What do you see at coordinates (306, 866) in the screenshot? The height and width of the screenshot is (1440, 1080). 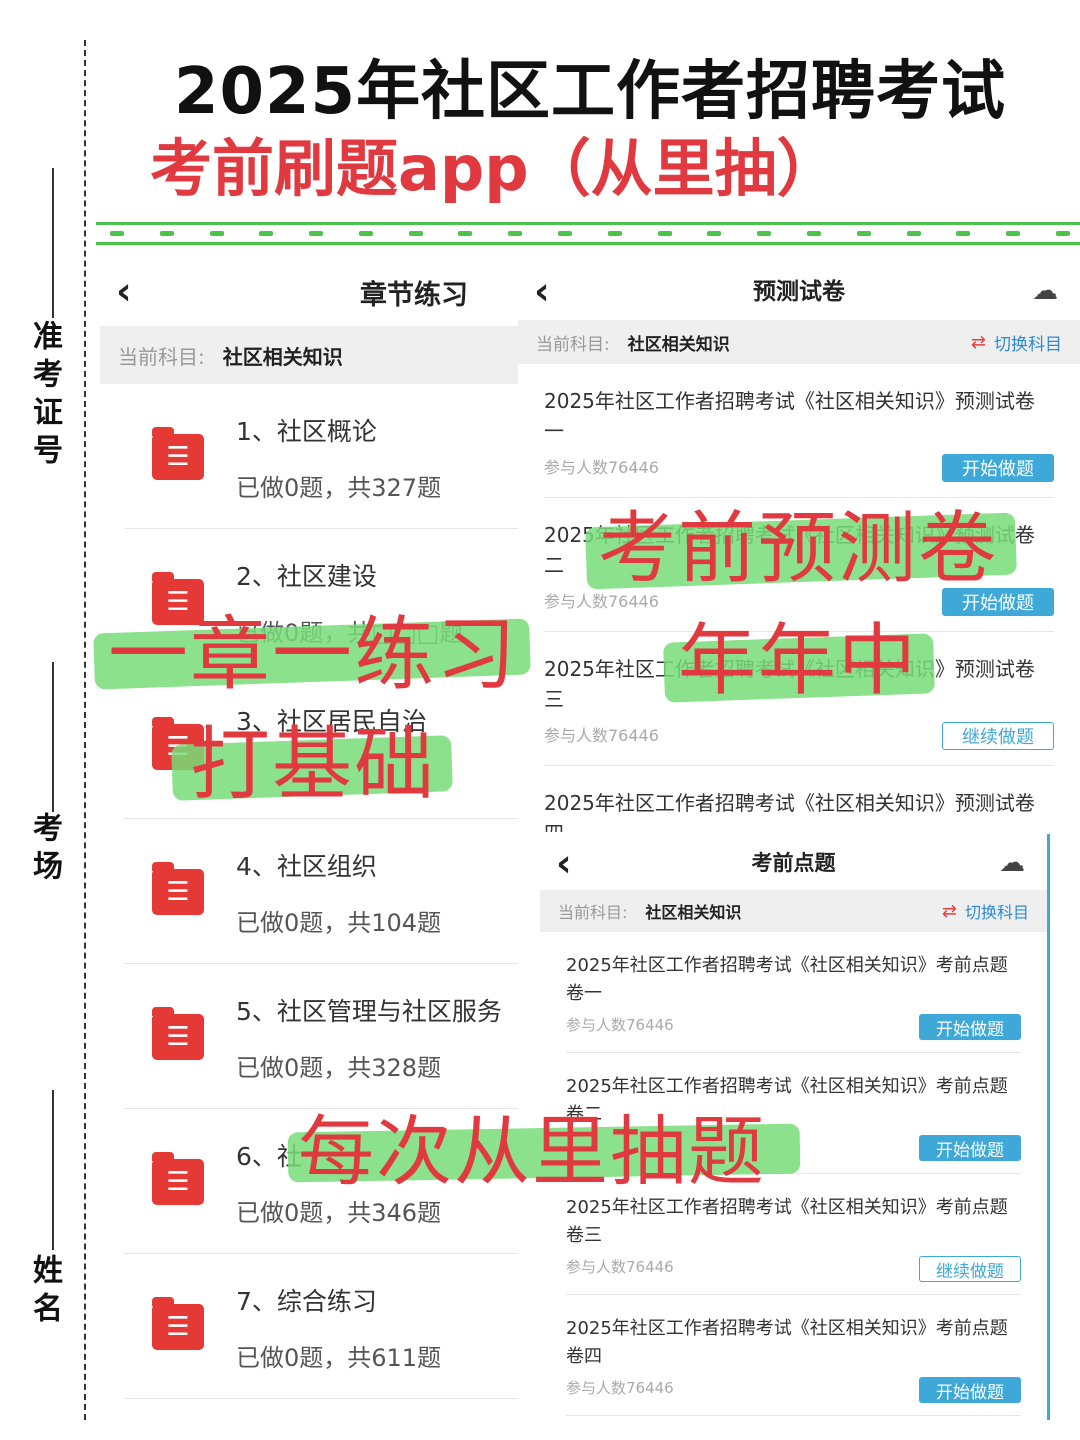 I see `chapter-name: 4、社区组织` at bounding box center [306, 866].